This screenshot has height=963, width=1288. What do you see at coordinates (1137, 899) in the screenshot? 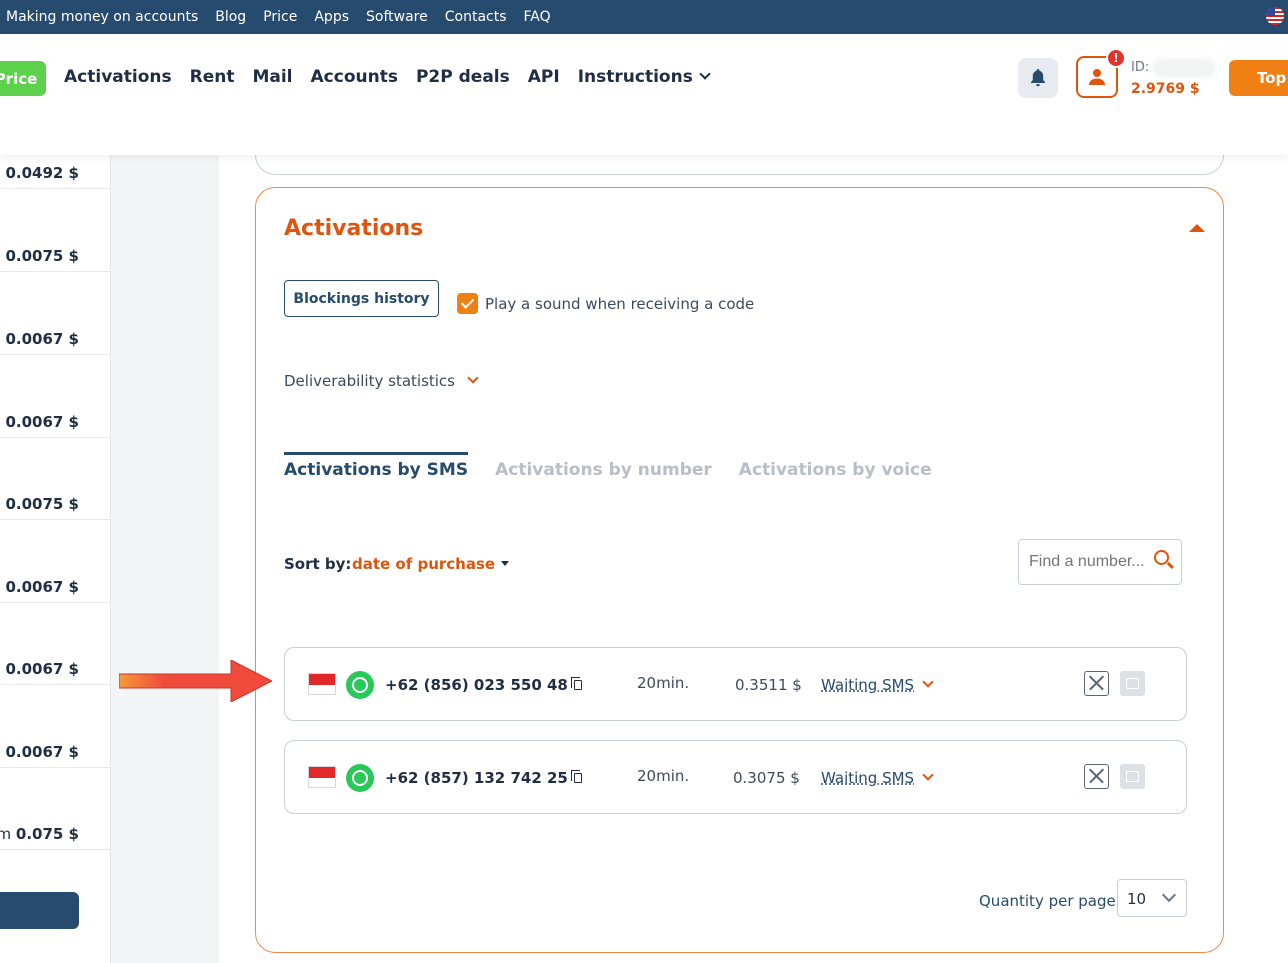
I see `quantity-value: 10` at bounding box center [1137, 899].